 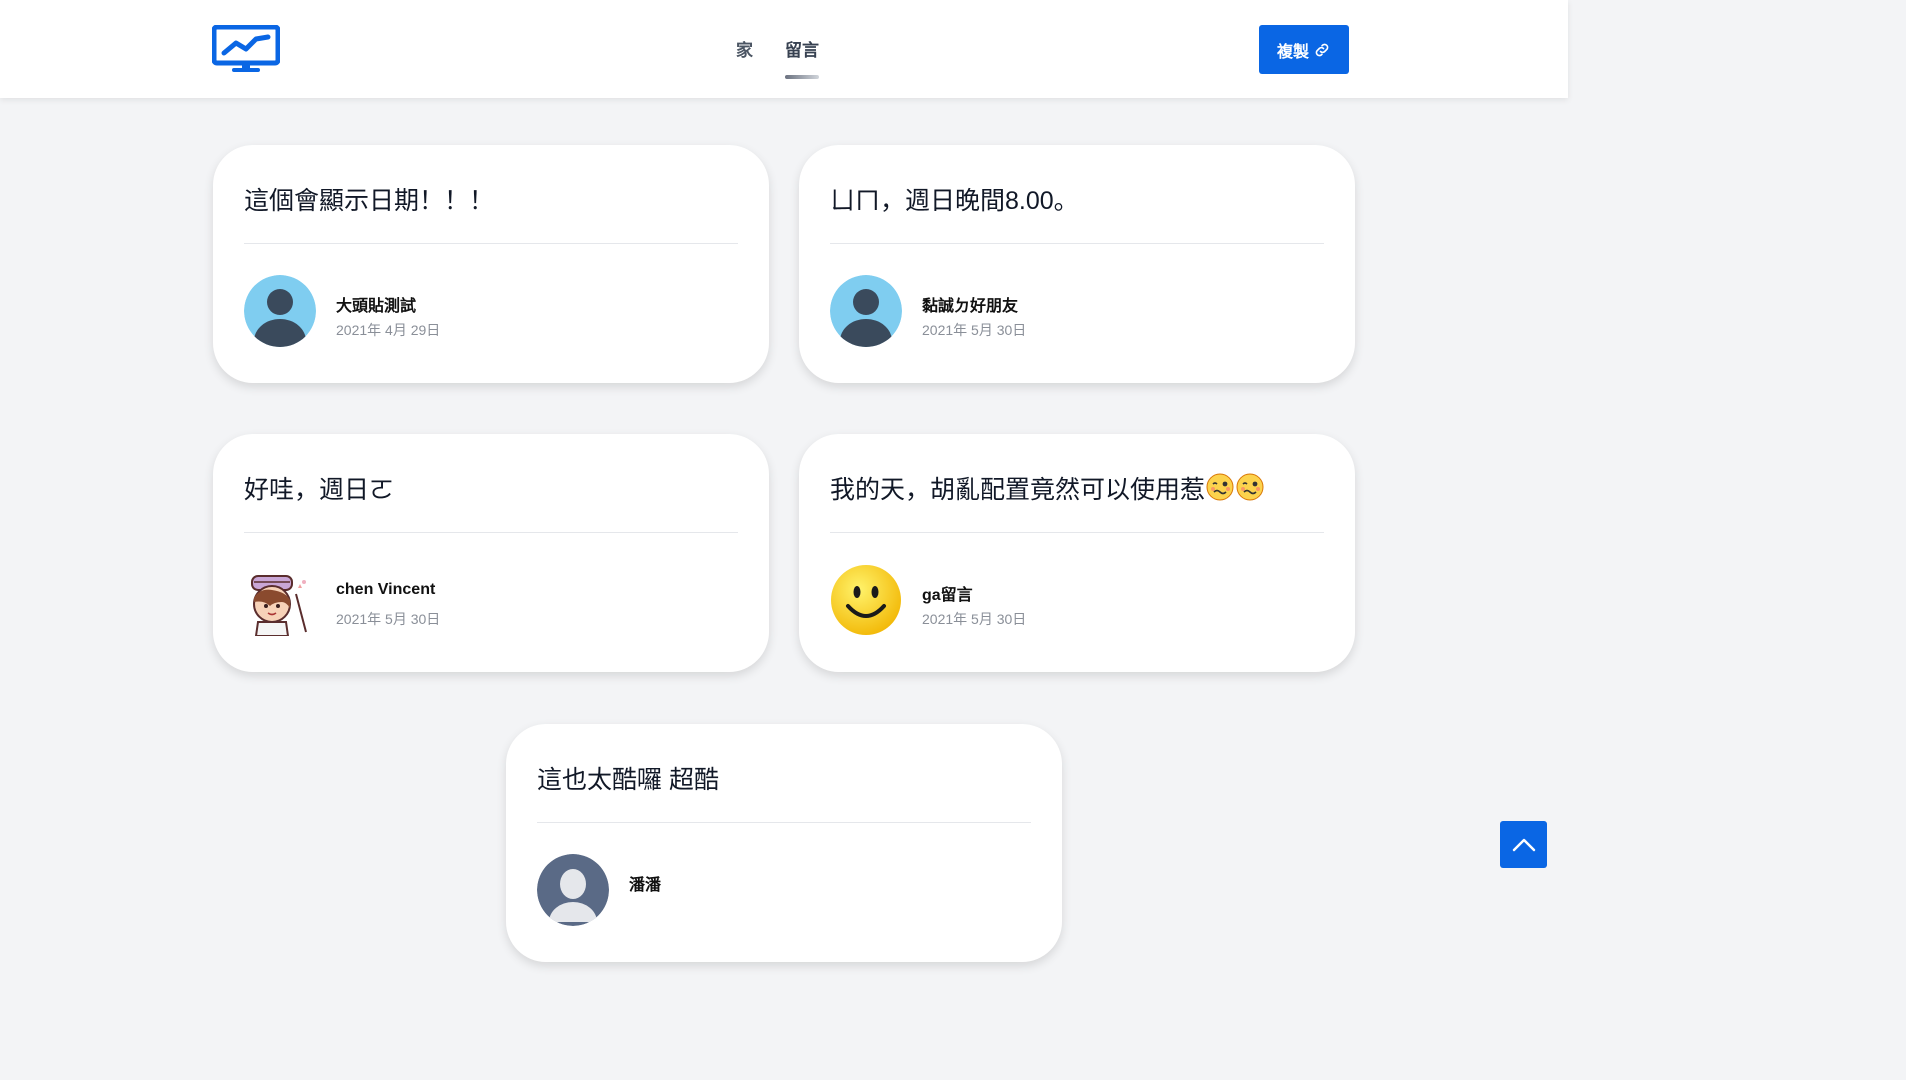 What do you see at coordinates (947, 595) in the screenshot?
I see `author-name: ga留言` at bounding box center [947, 595].